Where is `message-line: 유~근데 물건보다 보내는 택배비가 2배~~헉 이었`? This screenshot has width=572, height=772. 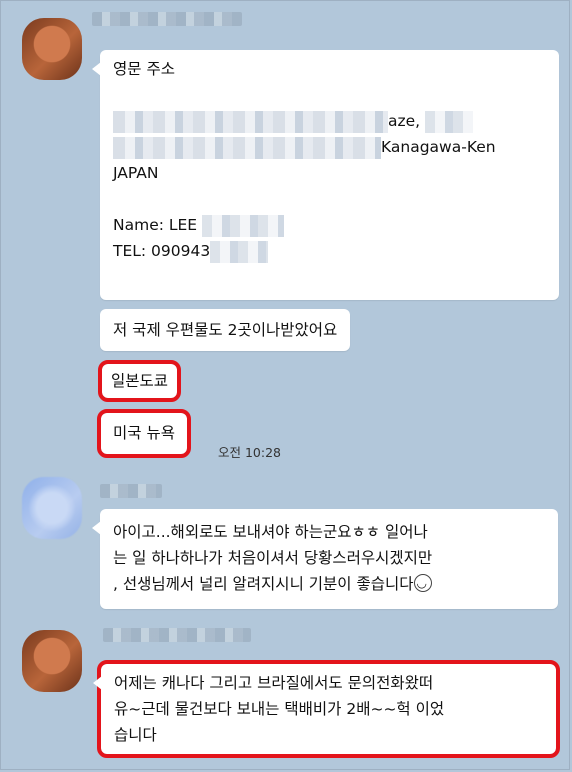
message-line: 유~근데 물건보다 보내는 택배비가 2배~~헉 이었 is located at coordinates (279, 709).